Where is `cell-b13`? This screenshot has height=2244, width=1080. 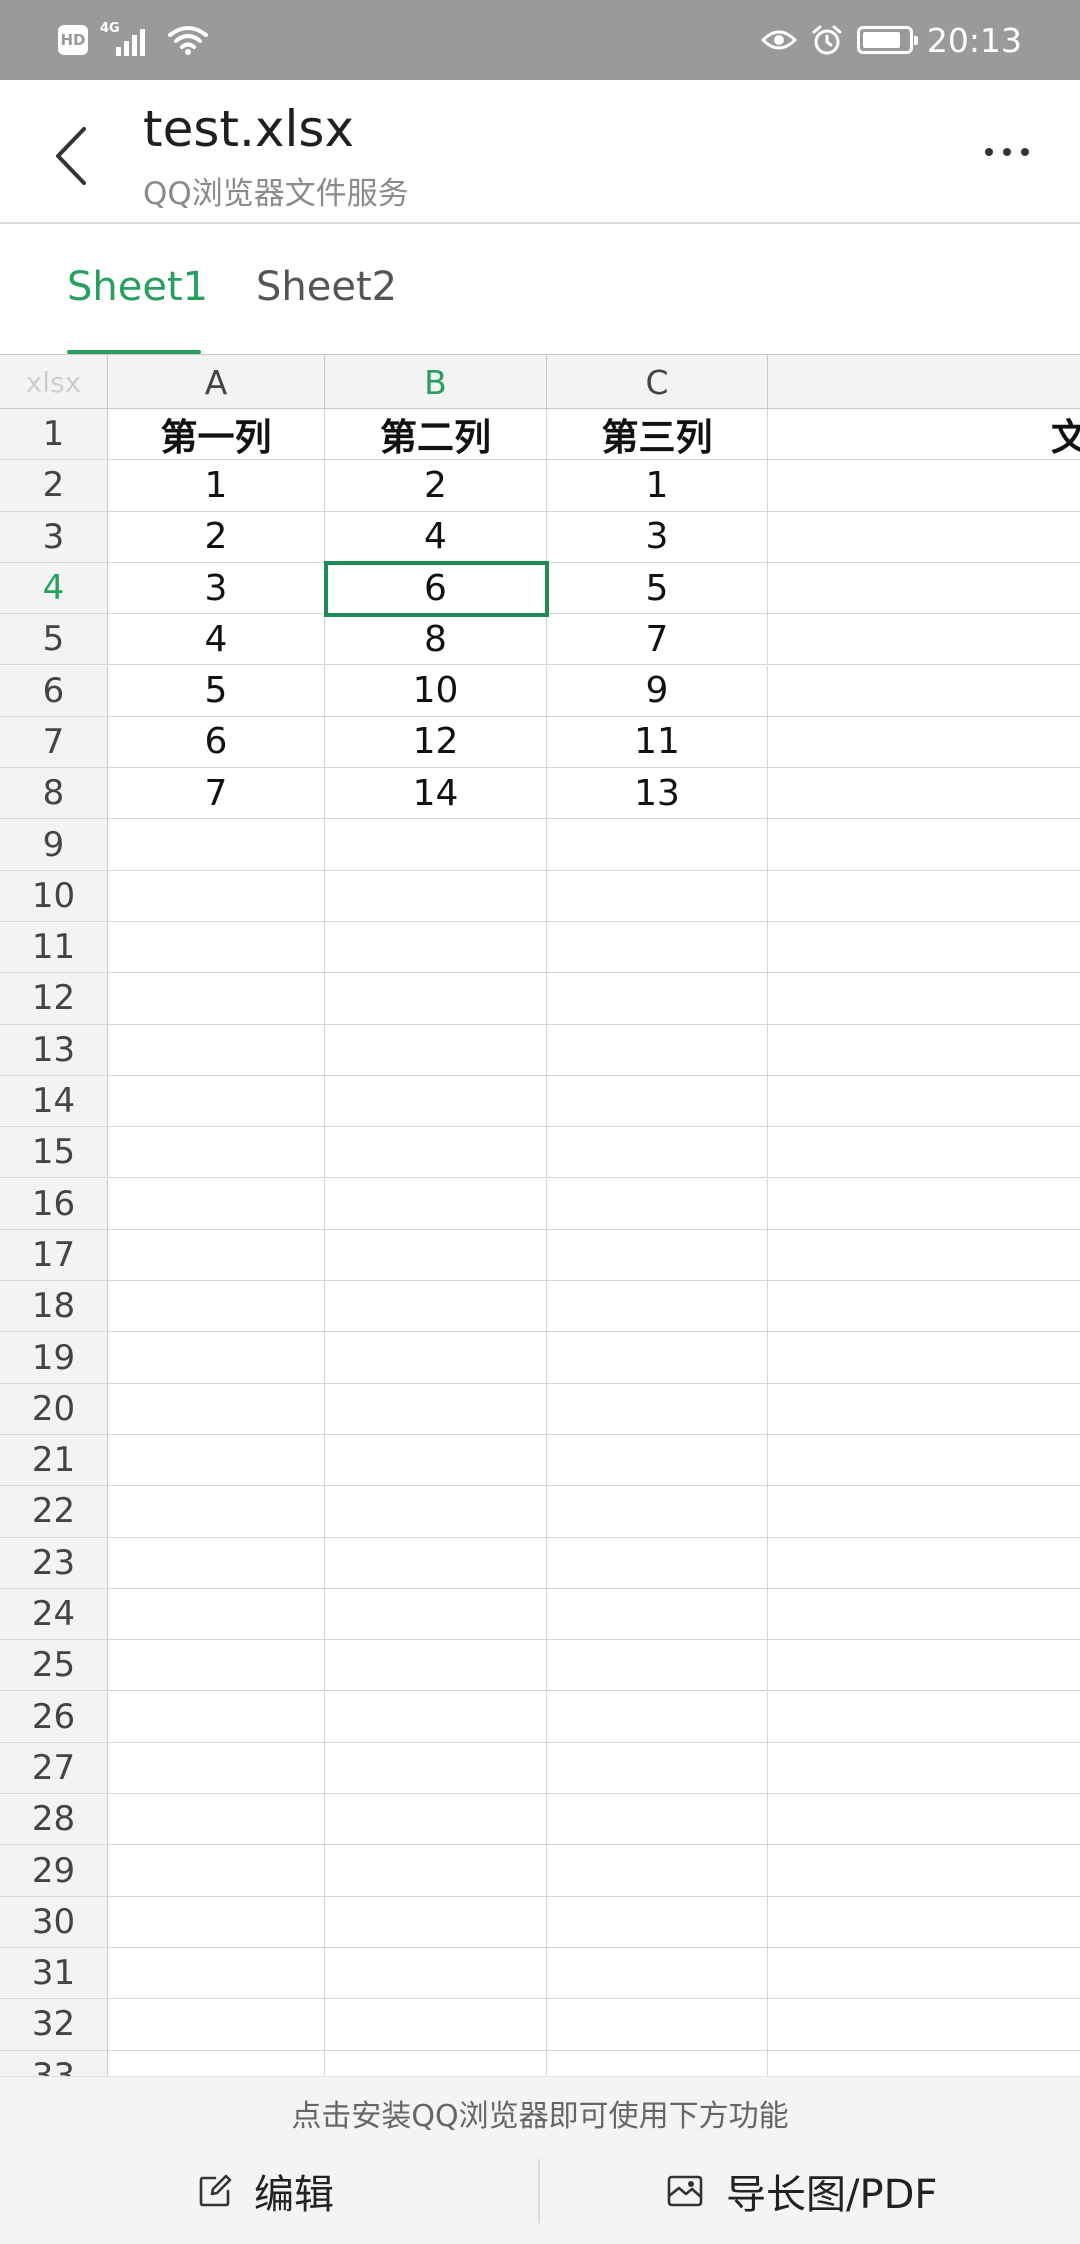
cell-b13 is located at coordinates (436, 1049).